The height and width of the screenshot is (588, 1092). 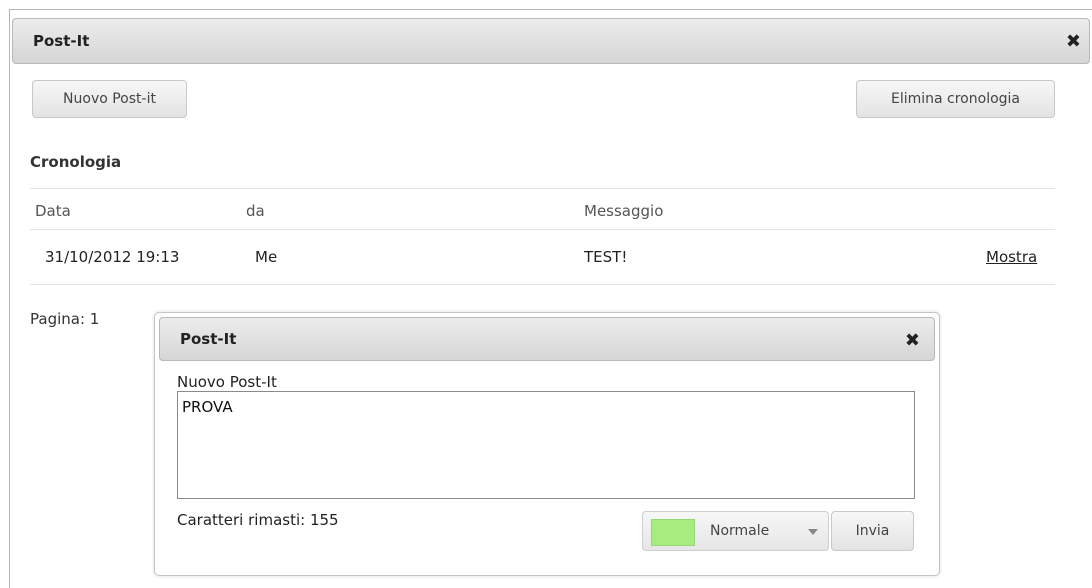 What do you see at coordinates (606, 257) in the screenshot?
I see `row-message: TEST!` at bounding box center [606, 257].